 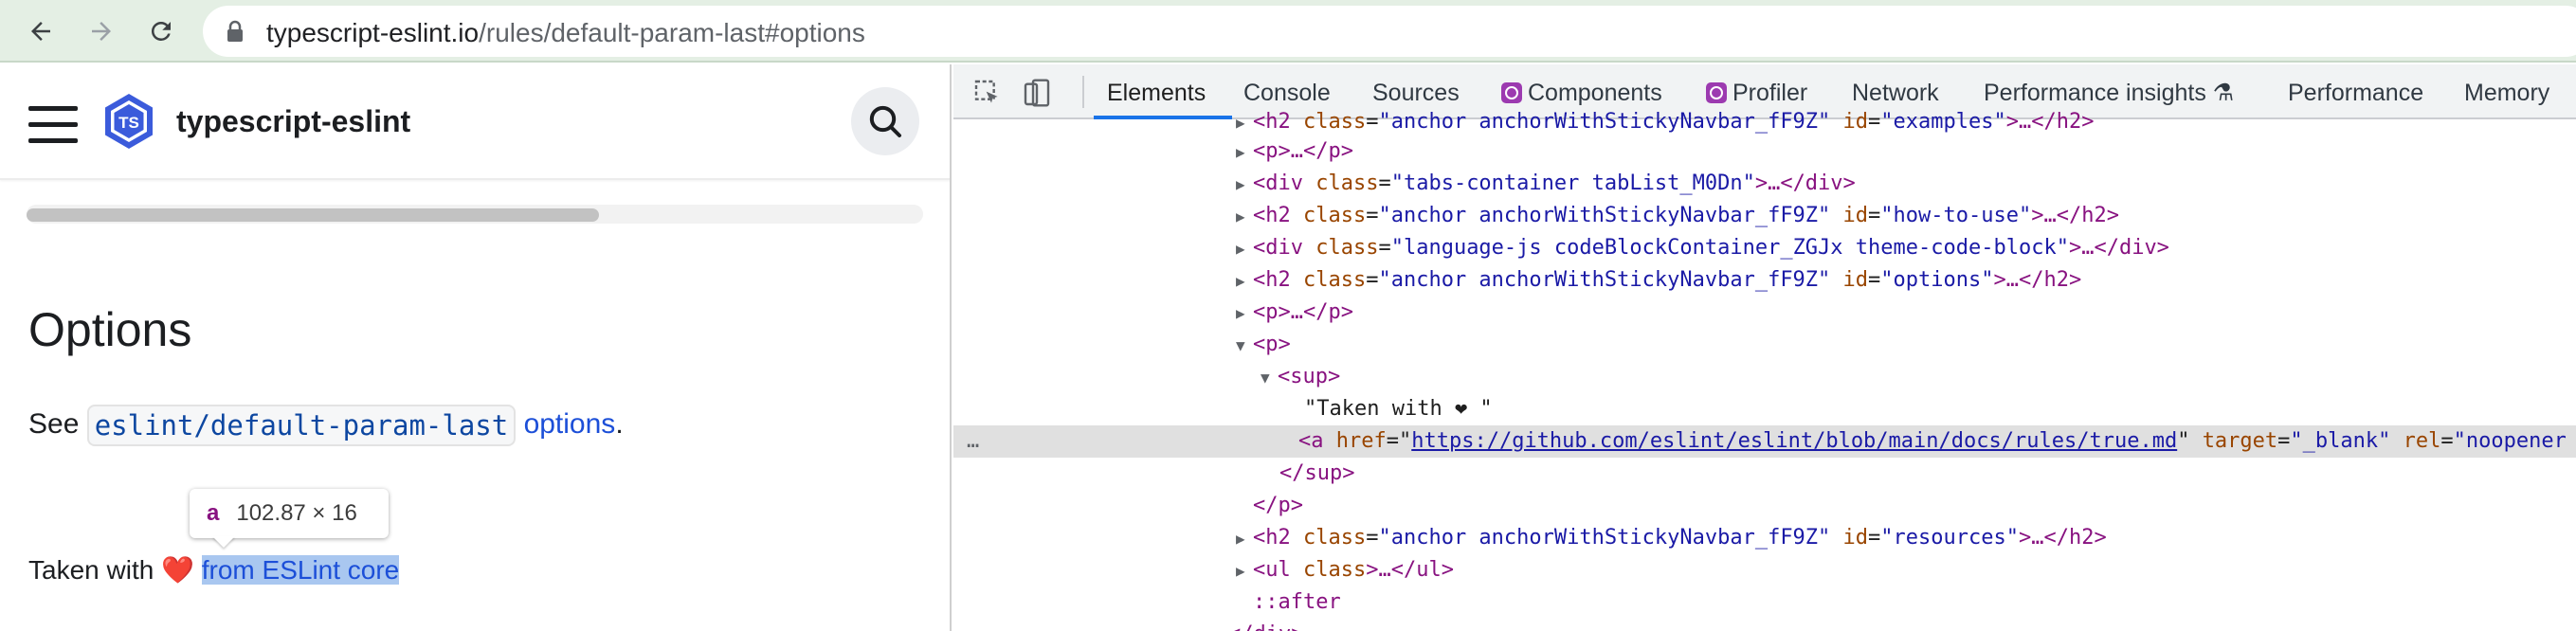 I want to click on heart-icon: ❤️, so click(x=177, y=570).